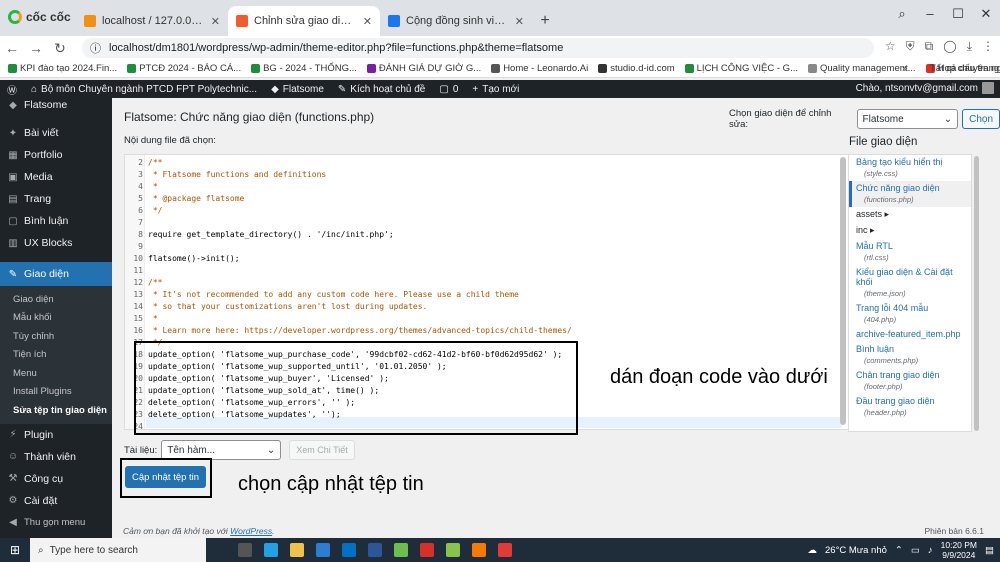  What do you see at coordinates (949, 46) in the screenshot?
I see `profile-icon: ◯` at bounding box center [949, 46].